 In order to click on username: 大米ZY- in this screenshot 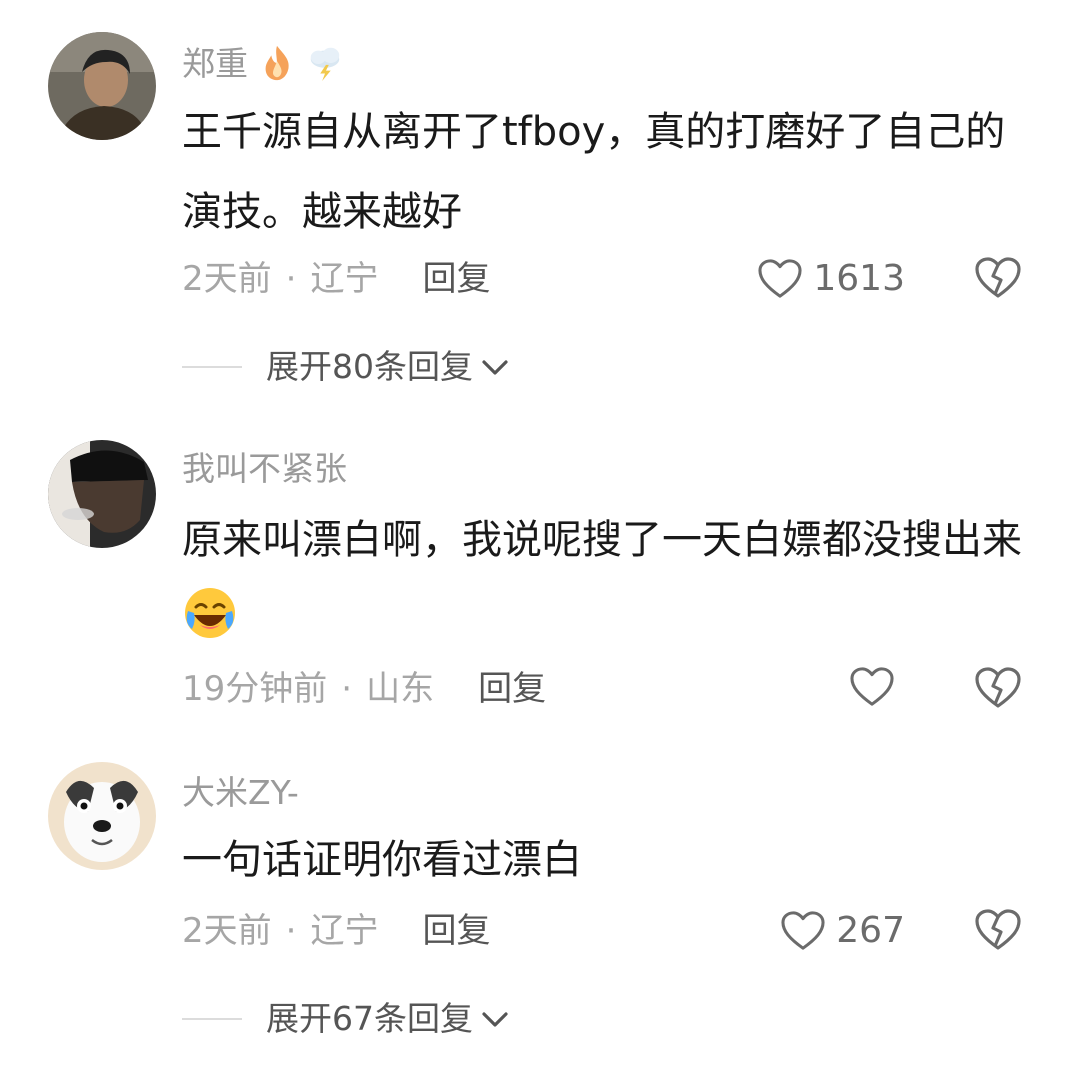, I will do `click(240, 792)`.